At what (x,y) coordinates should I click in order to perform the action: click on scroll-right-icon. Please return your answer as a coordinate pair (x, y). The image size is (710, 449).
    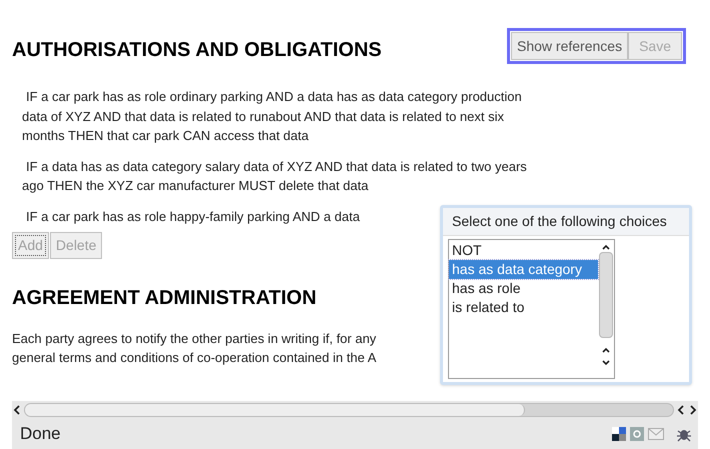
    Looking at the image, I should click on (693, 409).